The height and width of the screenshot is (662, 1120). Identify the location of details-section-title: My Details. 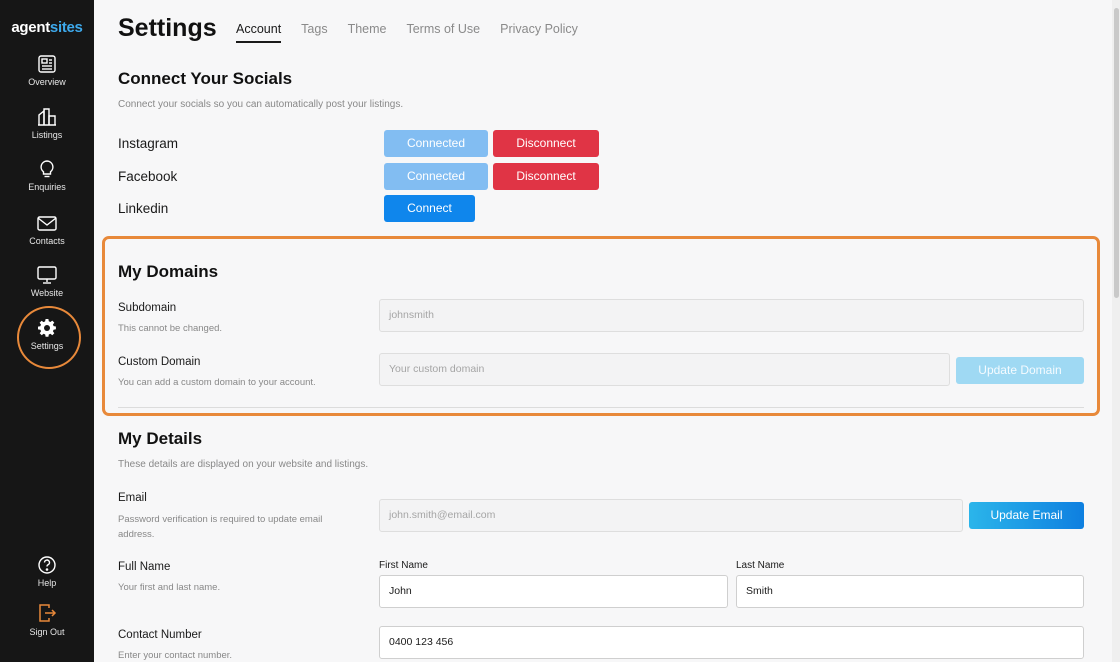
(160, 438).